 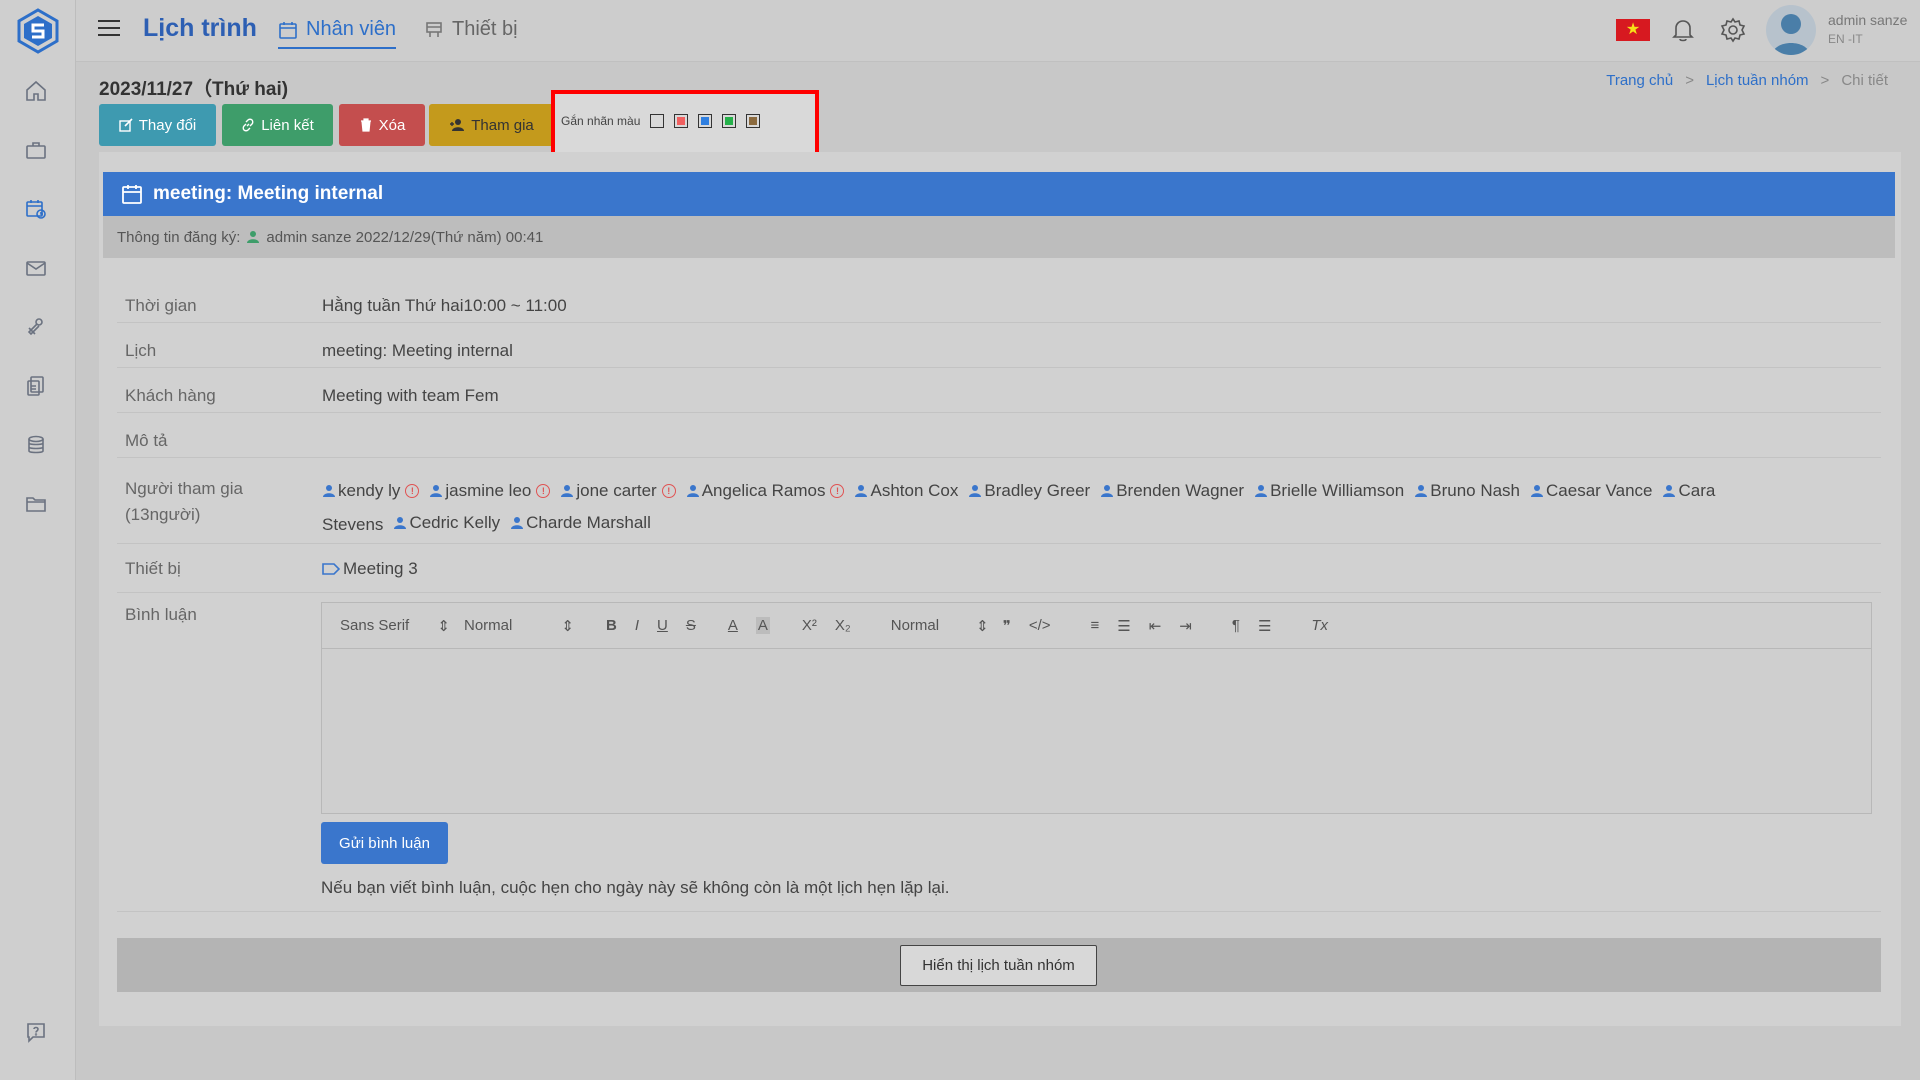 I want to click on home-icon, so click(x=36, y=91).